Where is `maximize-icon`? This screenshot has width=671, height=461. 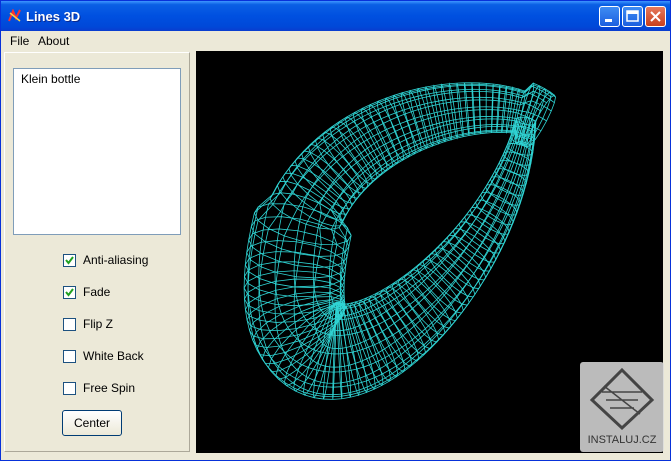
maximize-icon is located at coordinates (632, 16).